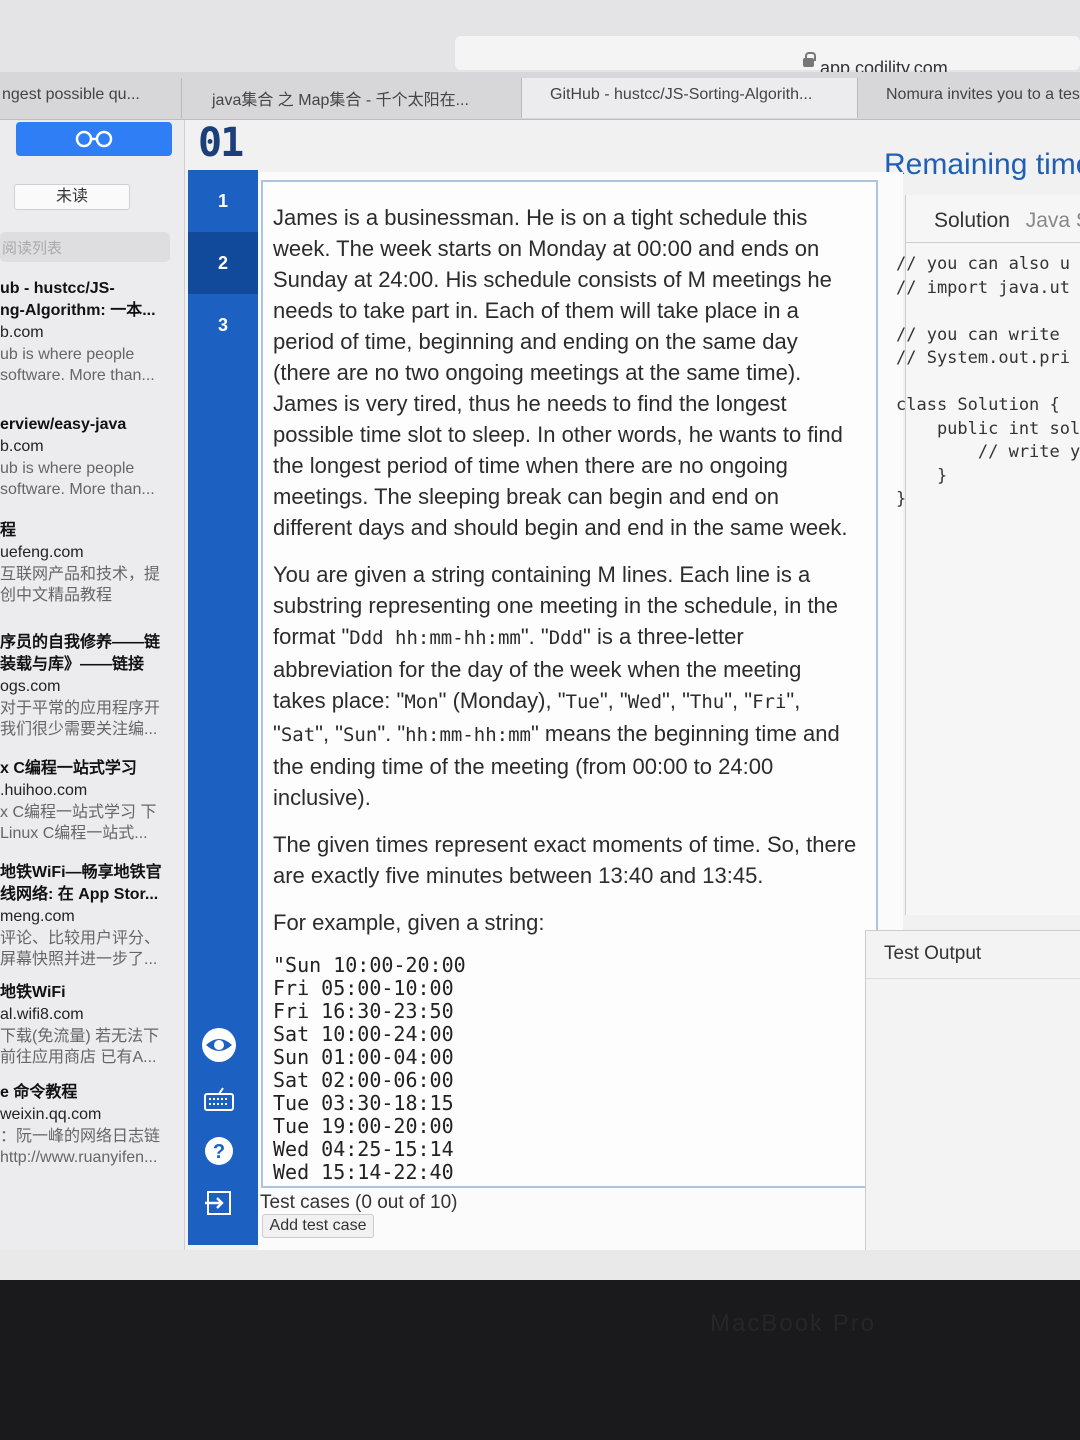 Image resolution: width=1080 pixels, height=1440 pixels. What do you see at coordinates (435, 638) in the screenshot?
I see `inline-code: Ddd hh:mm-hh:mm` at bounding box center [435, 638].